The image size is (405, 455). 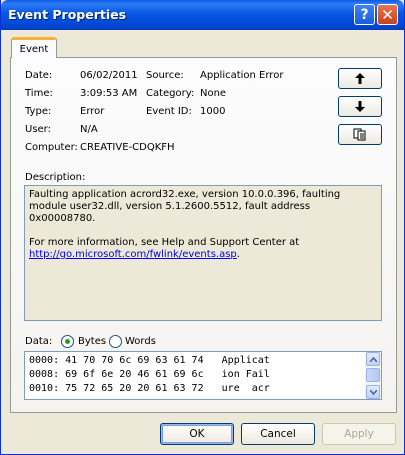 I want to click on source-value: Application Error, so click(x=242, y=75).